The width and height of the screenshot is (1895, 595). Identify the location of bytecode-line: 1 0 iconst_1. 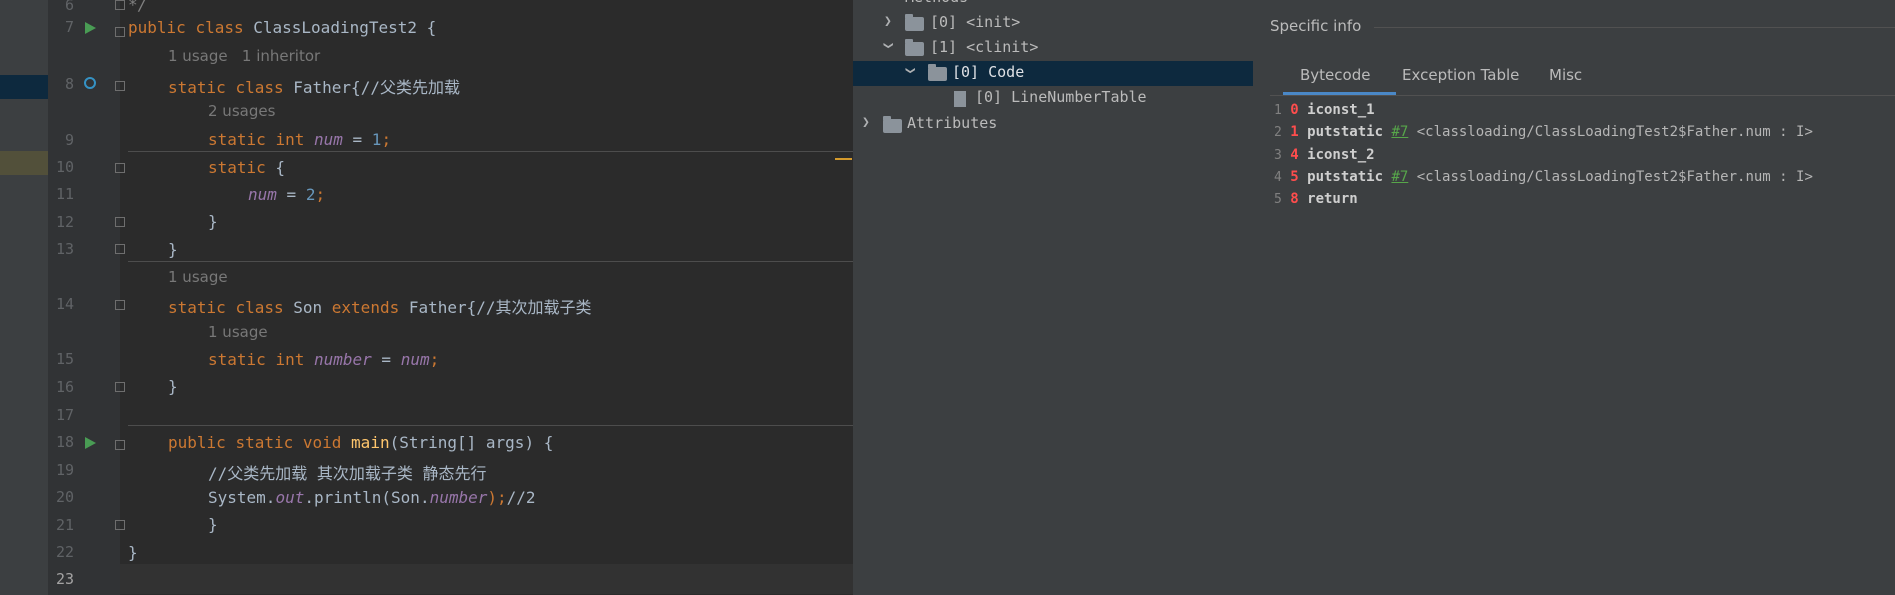
(1324, 110).